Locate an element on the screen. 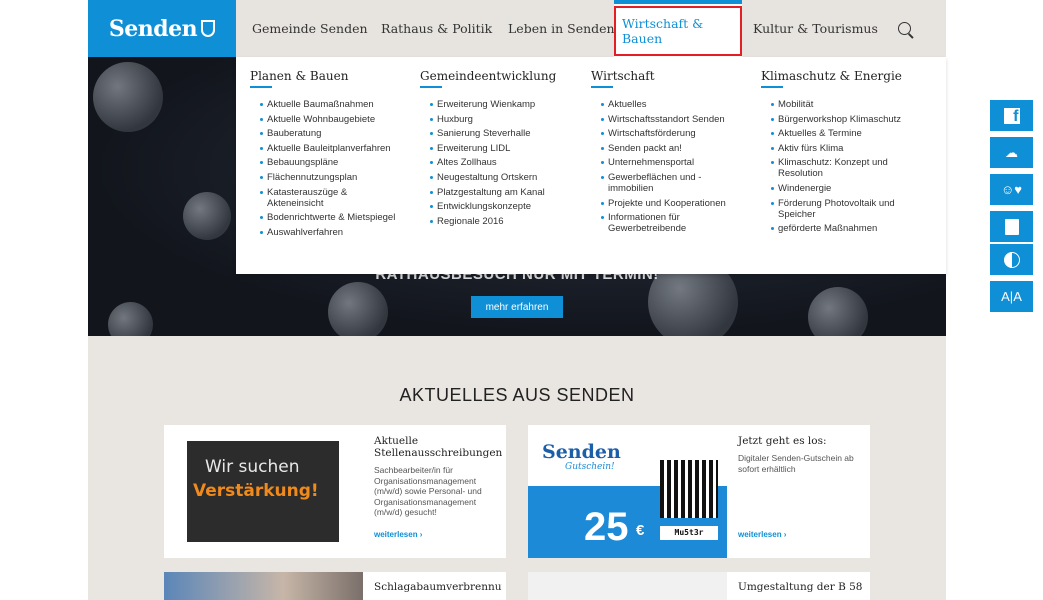 The image size is (1043, 600). menu-link: Auswahlverfahren is located at coordinates (332, 232).